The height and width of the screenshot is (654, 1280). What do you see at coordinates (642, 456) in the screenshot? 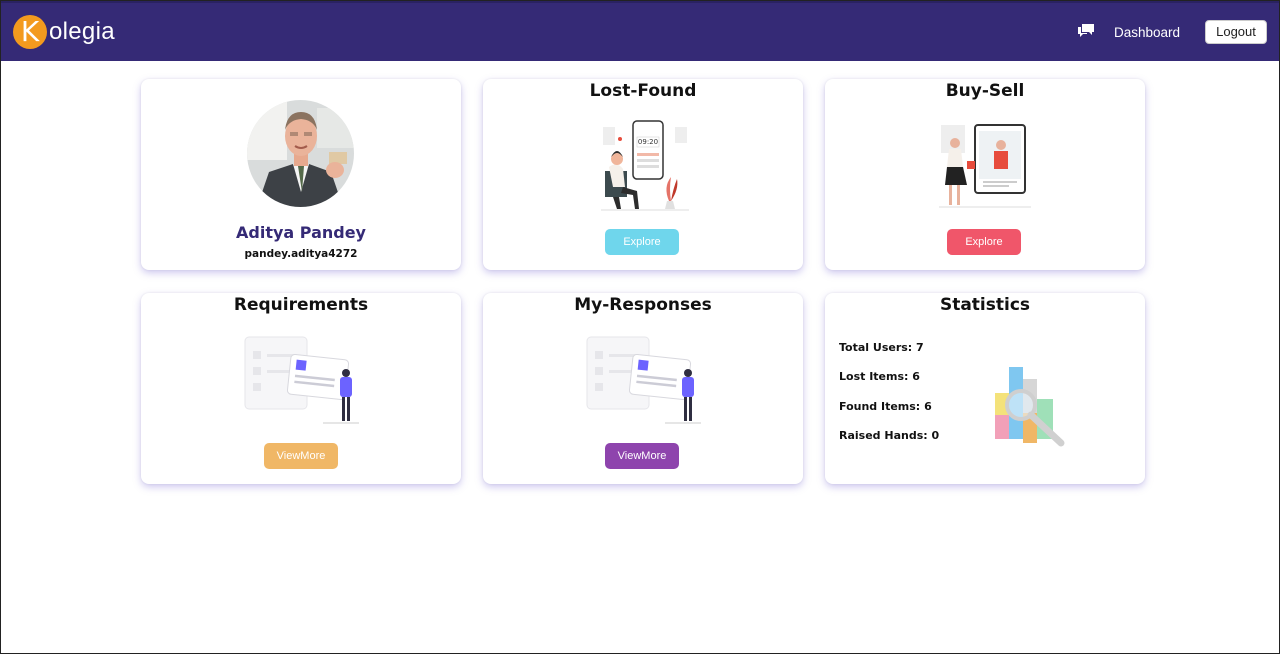
I see `my-responses-viewmore-button: ViewMore` at bounding box center [642, 456].